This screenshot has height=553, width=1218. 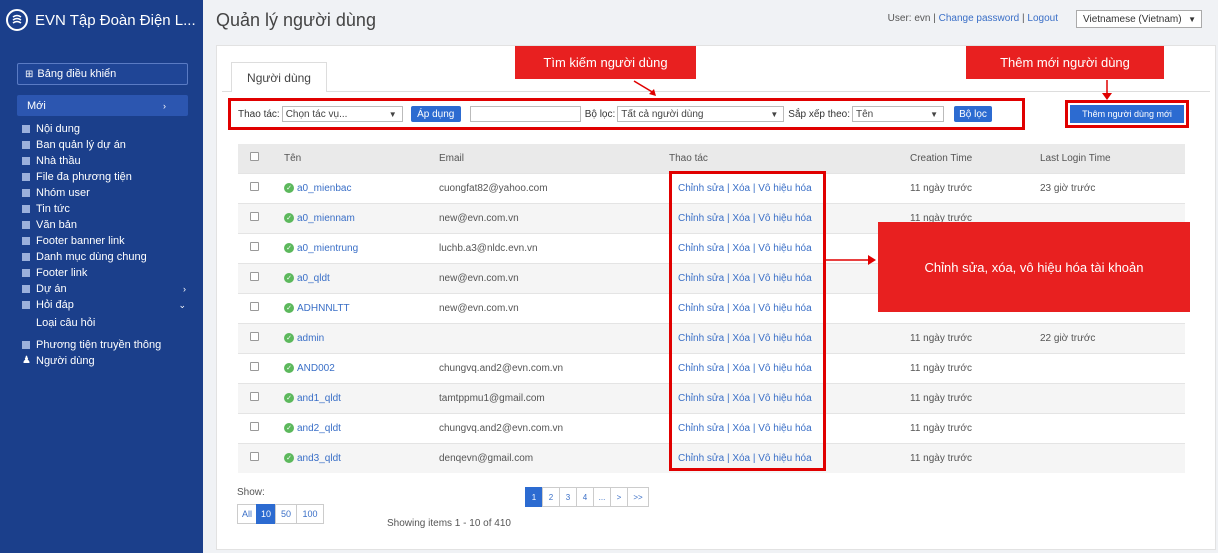 What do you see at coordinates (107, 273) in the screenshot?
I see `sidebar-item-footer-link: Footer link` at bounding box center [107, 273].